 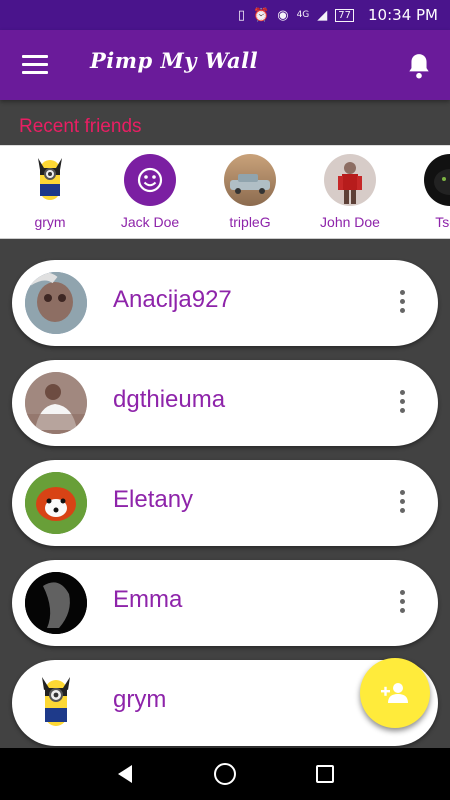 What do you see at coordinates (225, 15) in the screenshot?
I see `status-bar: ▯ ⏰ ◉ 4G ◢ 77 10:34 PM` at bounding box center [225, 15].